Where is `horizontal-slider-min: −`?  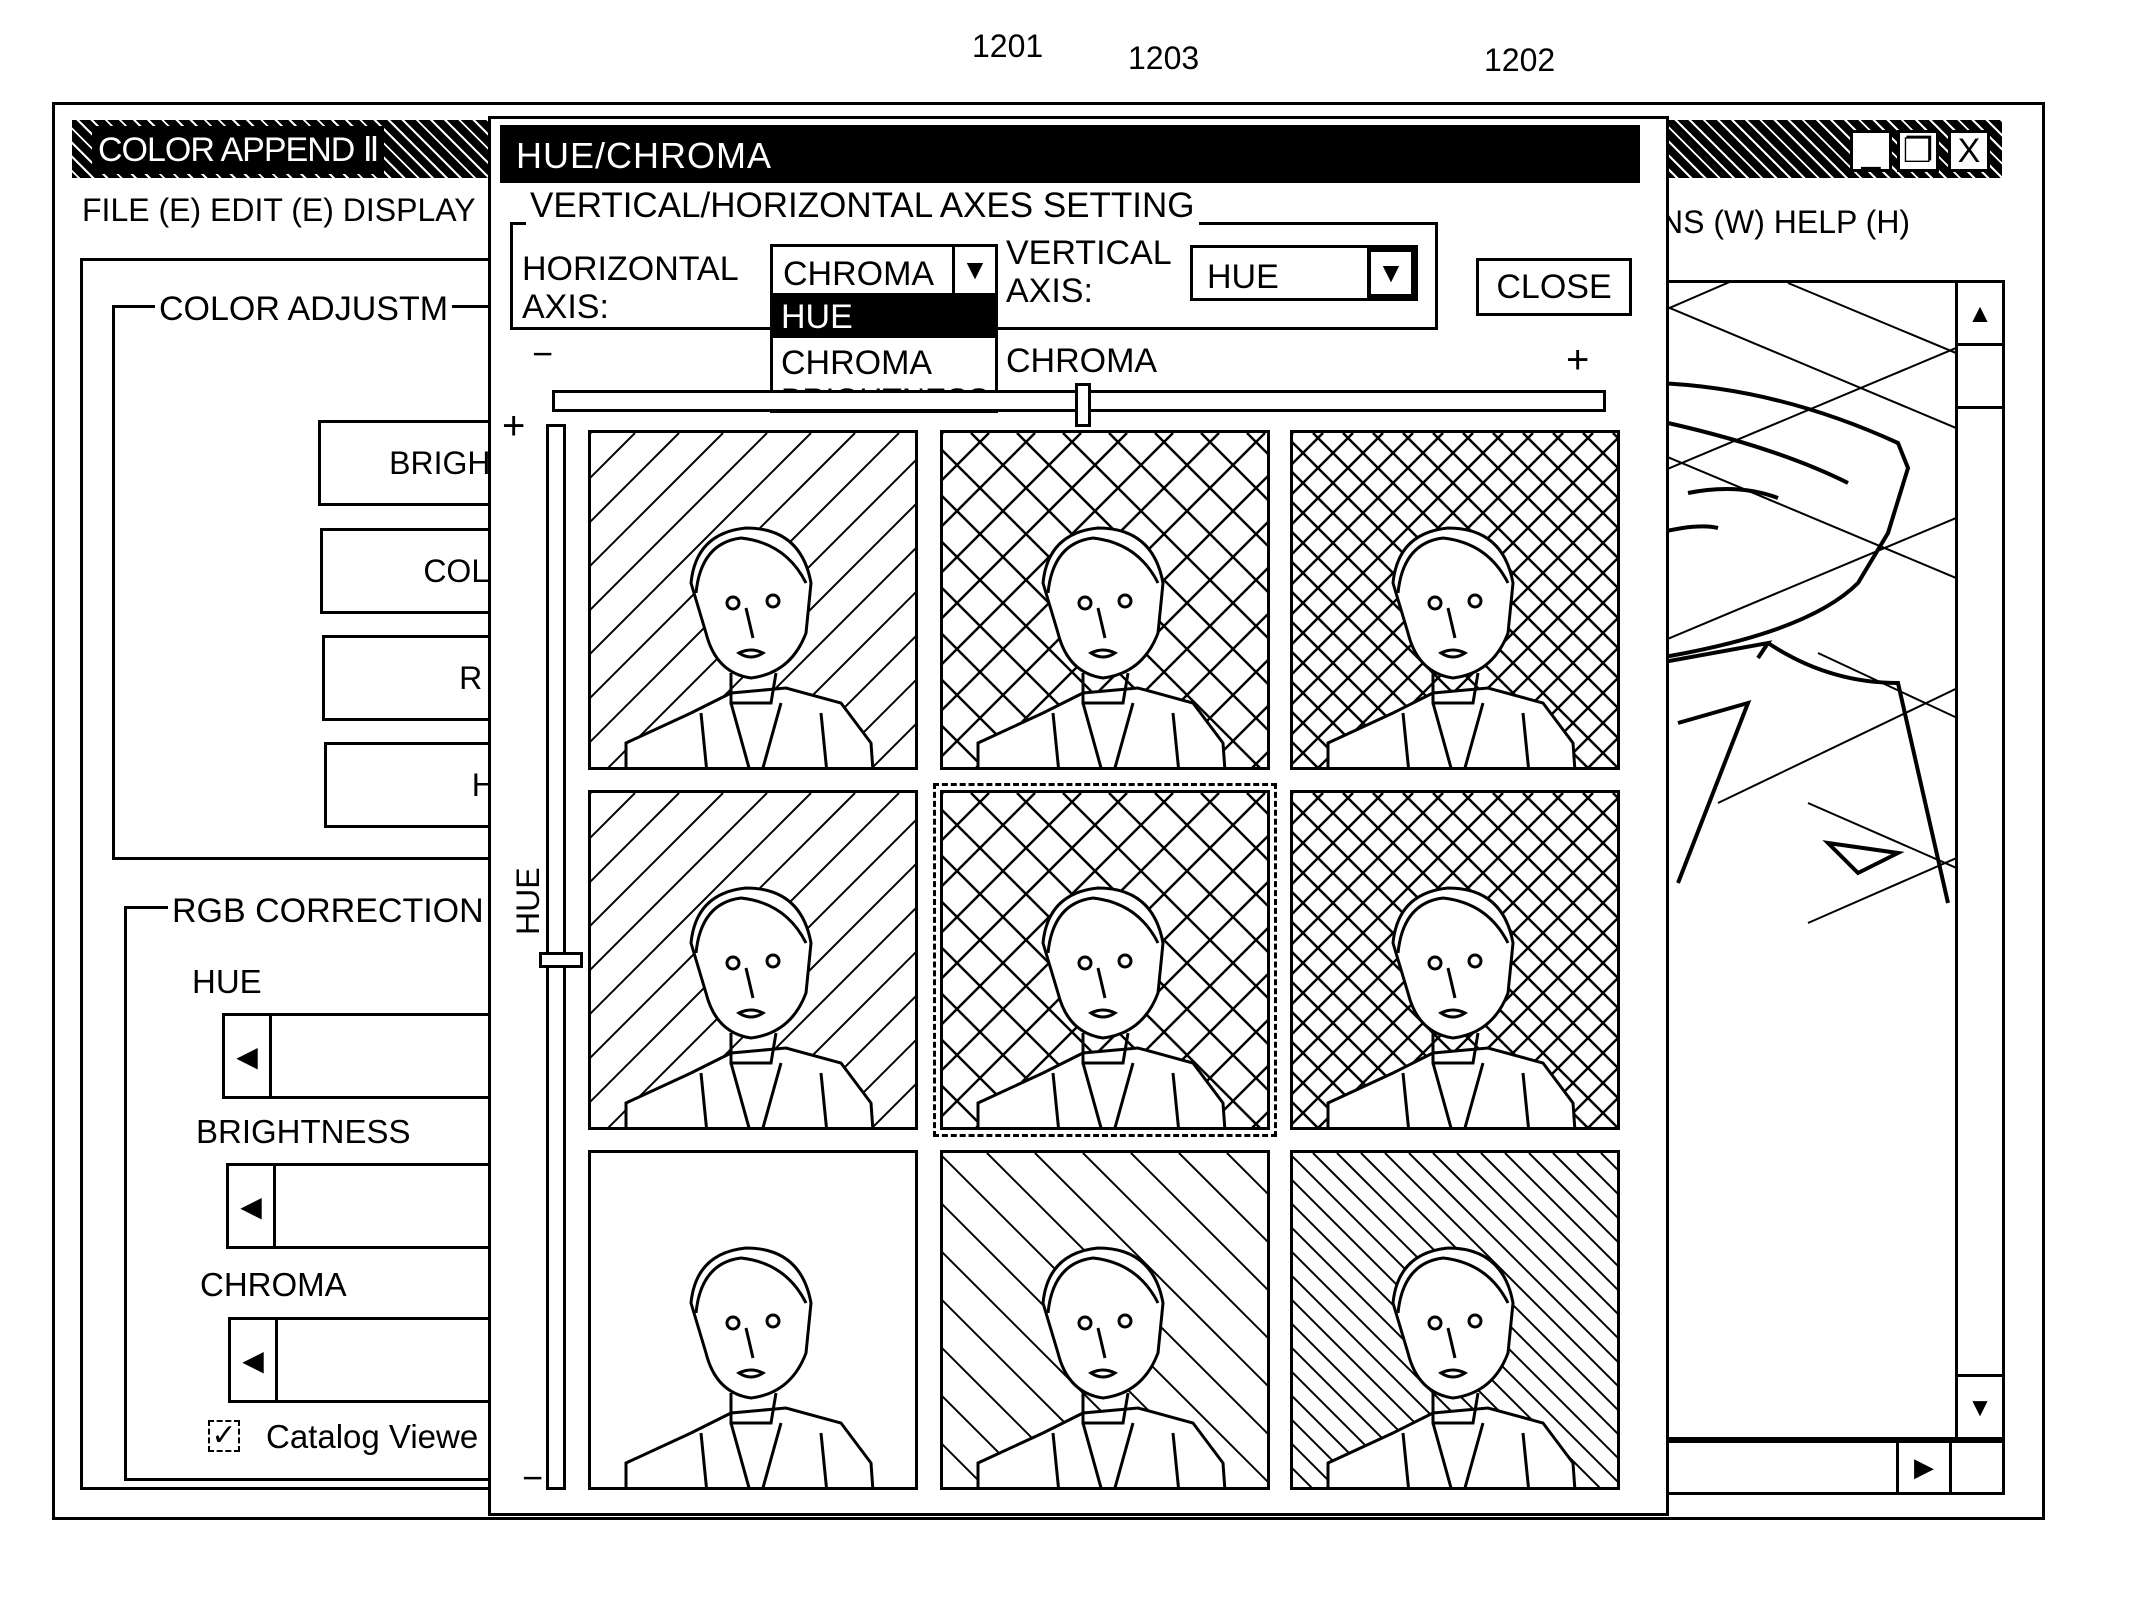 horizontal-slider-min: − is located at coordinates (543, 353).